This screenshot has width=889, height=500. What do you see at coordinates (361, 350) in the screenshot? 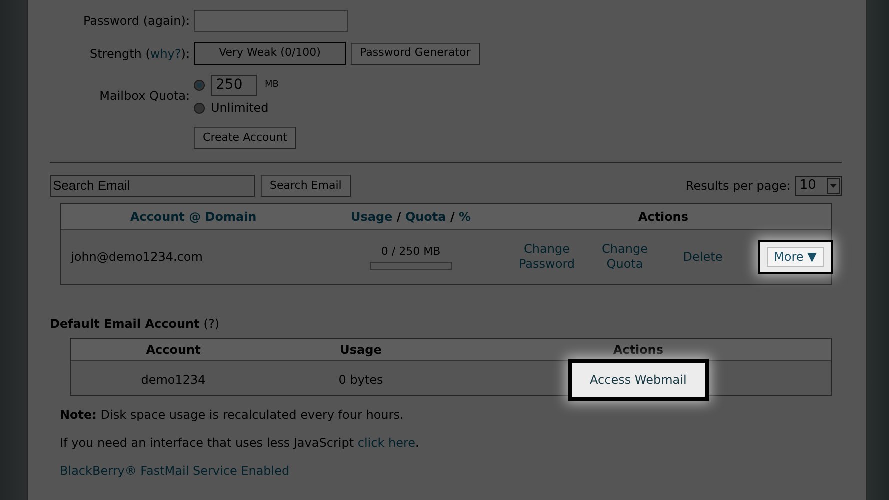
I see `column-header: Usage` at bounding box center [361, 350].